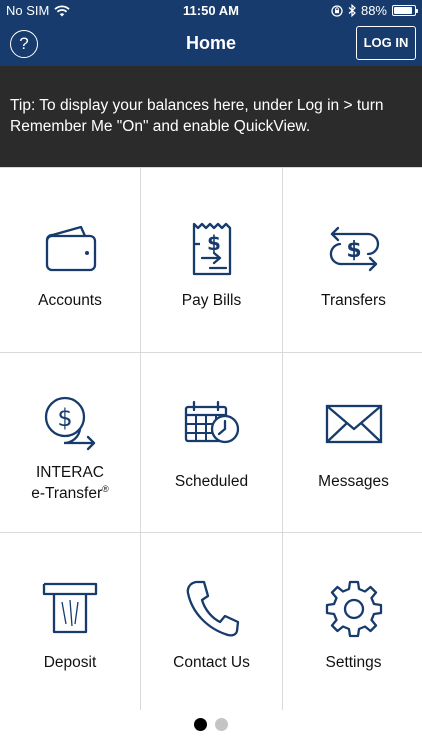 Image resolution: width=422 pixels, height=750 pixels. I want to click on status-bar: No SIM 11:50 AM 88%, so click(211, 11).